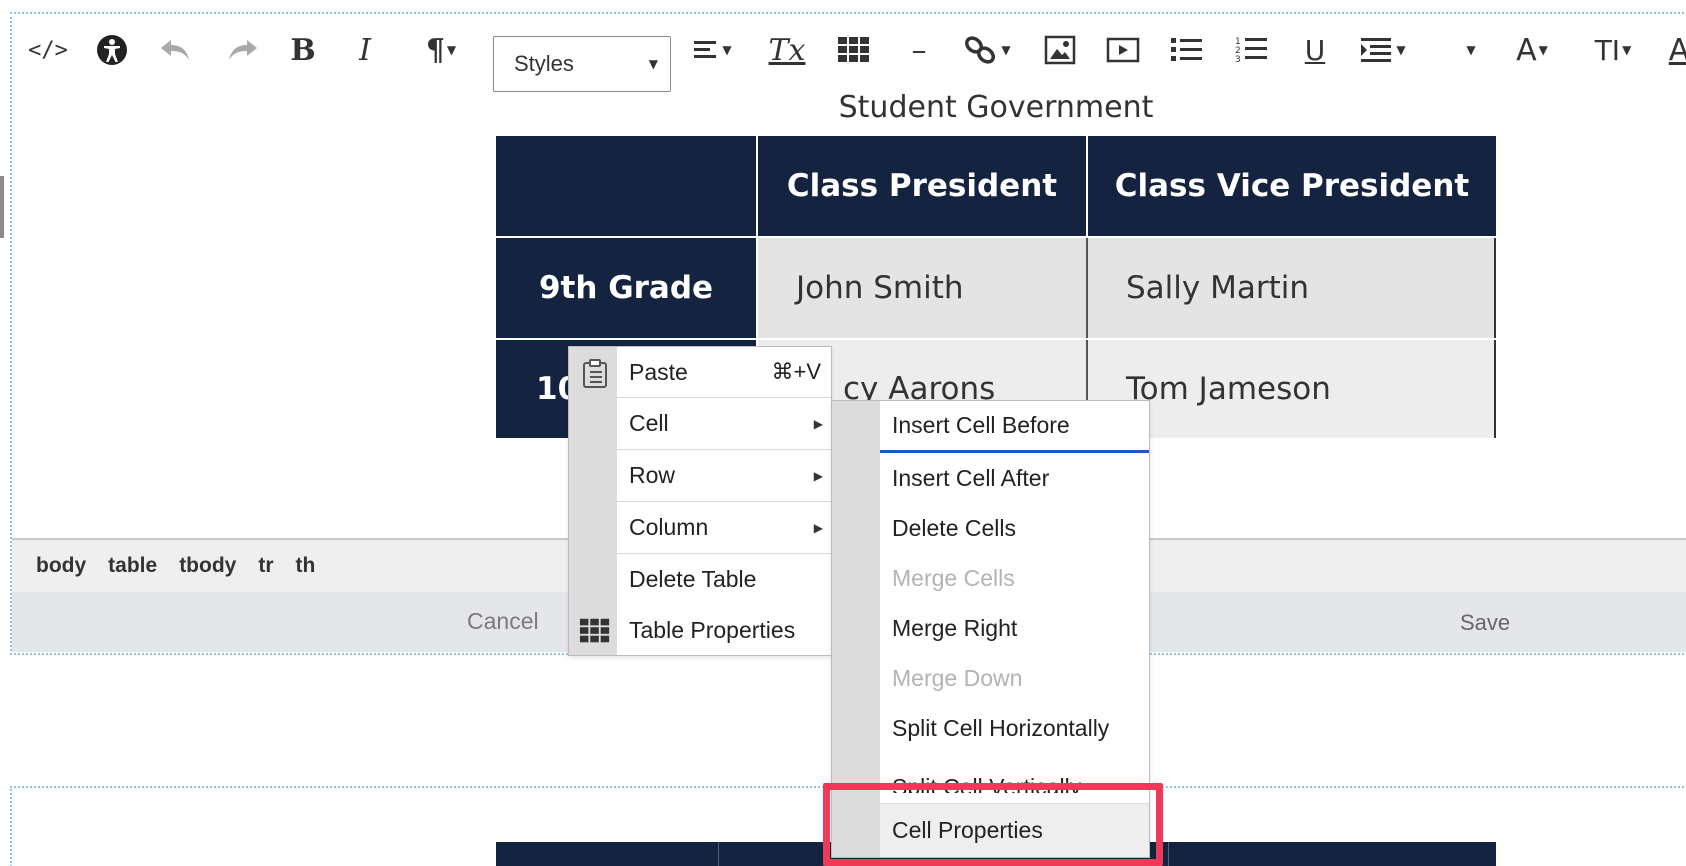 Image resolution: width=1686 pixels, height=866 pixels. What do you see at coordinates (954, 527) in the screenshot?
I see `menu-item-label: Delete Cells` at bounding box center [954, 527].